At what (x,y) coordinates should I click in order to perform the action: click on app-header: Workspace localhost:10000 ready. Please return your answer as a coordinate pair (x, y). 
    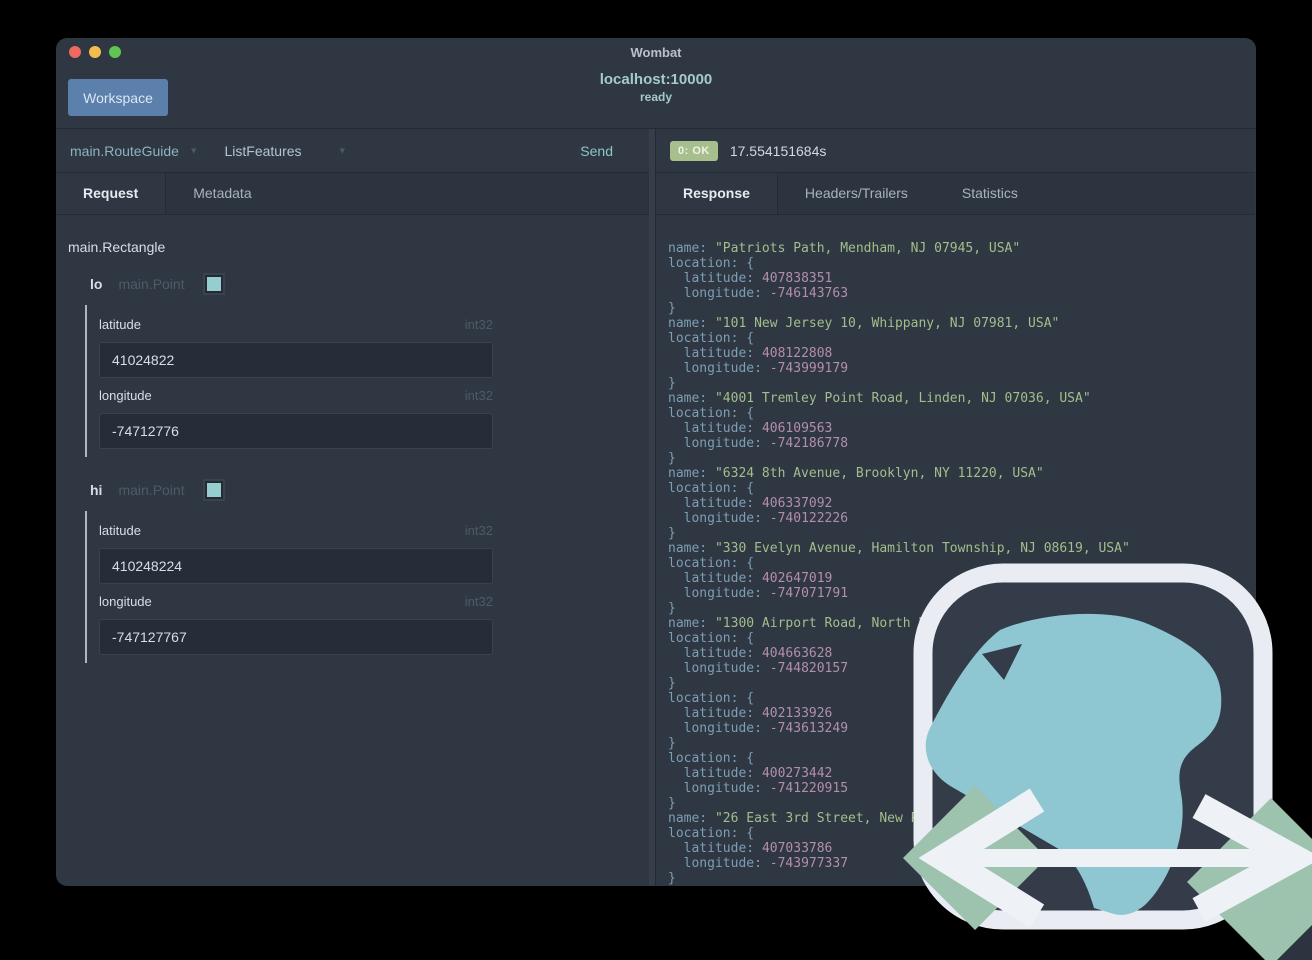
    Looking at the image, I should click on (656, 97).